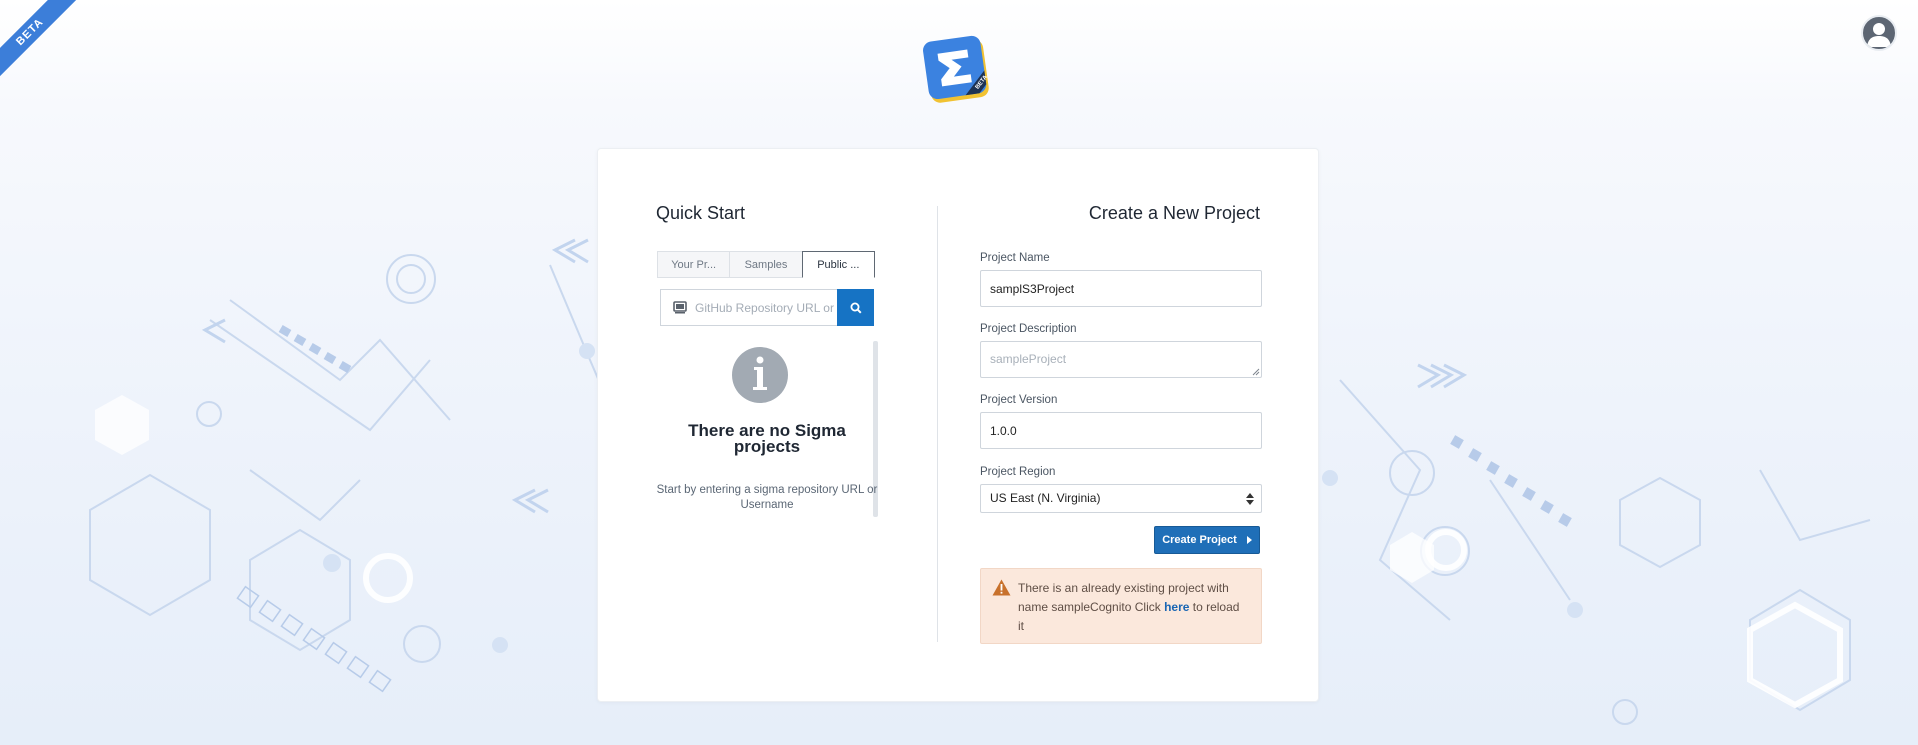 The height and width of the screenshot is (745, 1918). I want to click on beta-ribbon: BETA, so click(45, 45).